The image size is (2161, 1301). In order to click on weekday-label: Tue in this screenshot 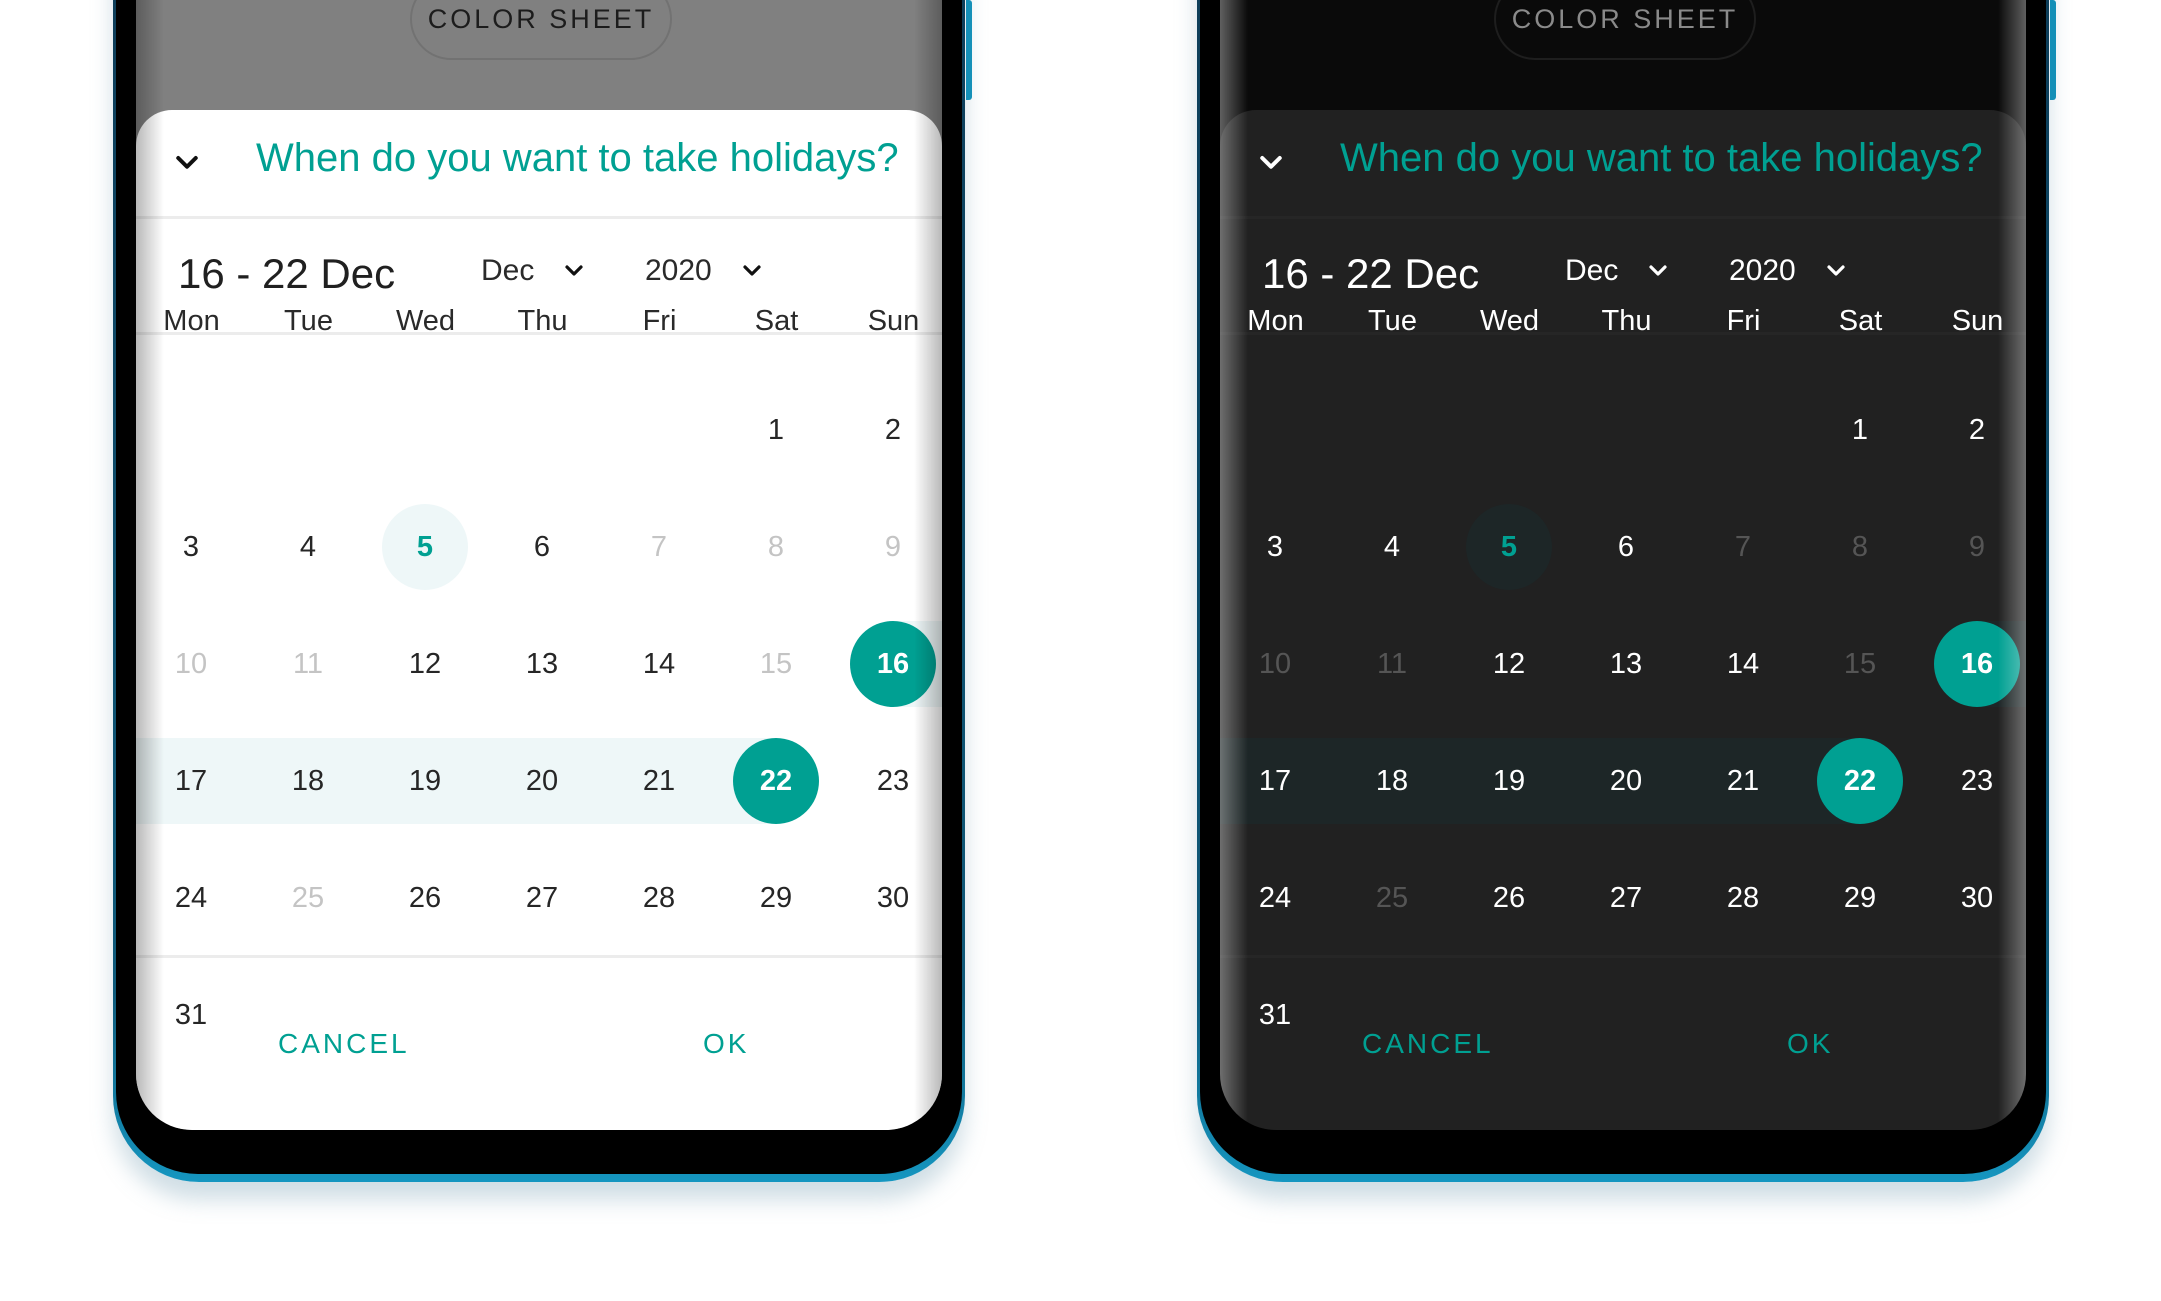, I will do `click(308, 321)`.